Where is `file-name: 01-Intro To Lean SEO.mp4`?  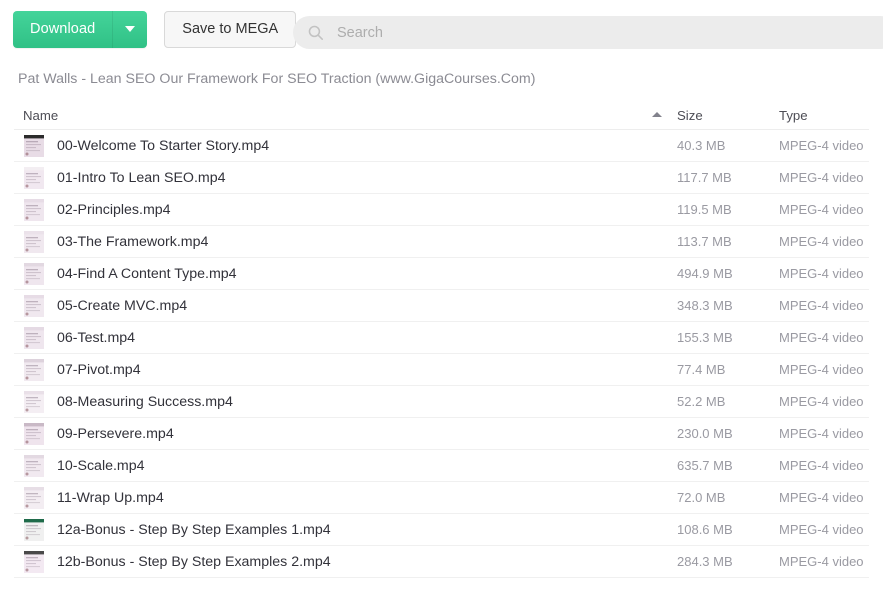
file-name: 01-Intro To Lean SEO.mp4 is located at coordinates (141, 178).